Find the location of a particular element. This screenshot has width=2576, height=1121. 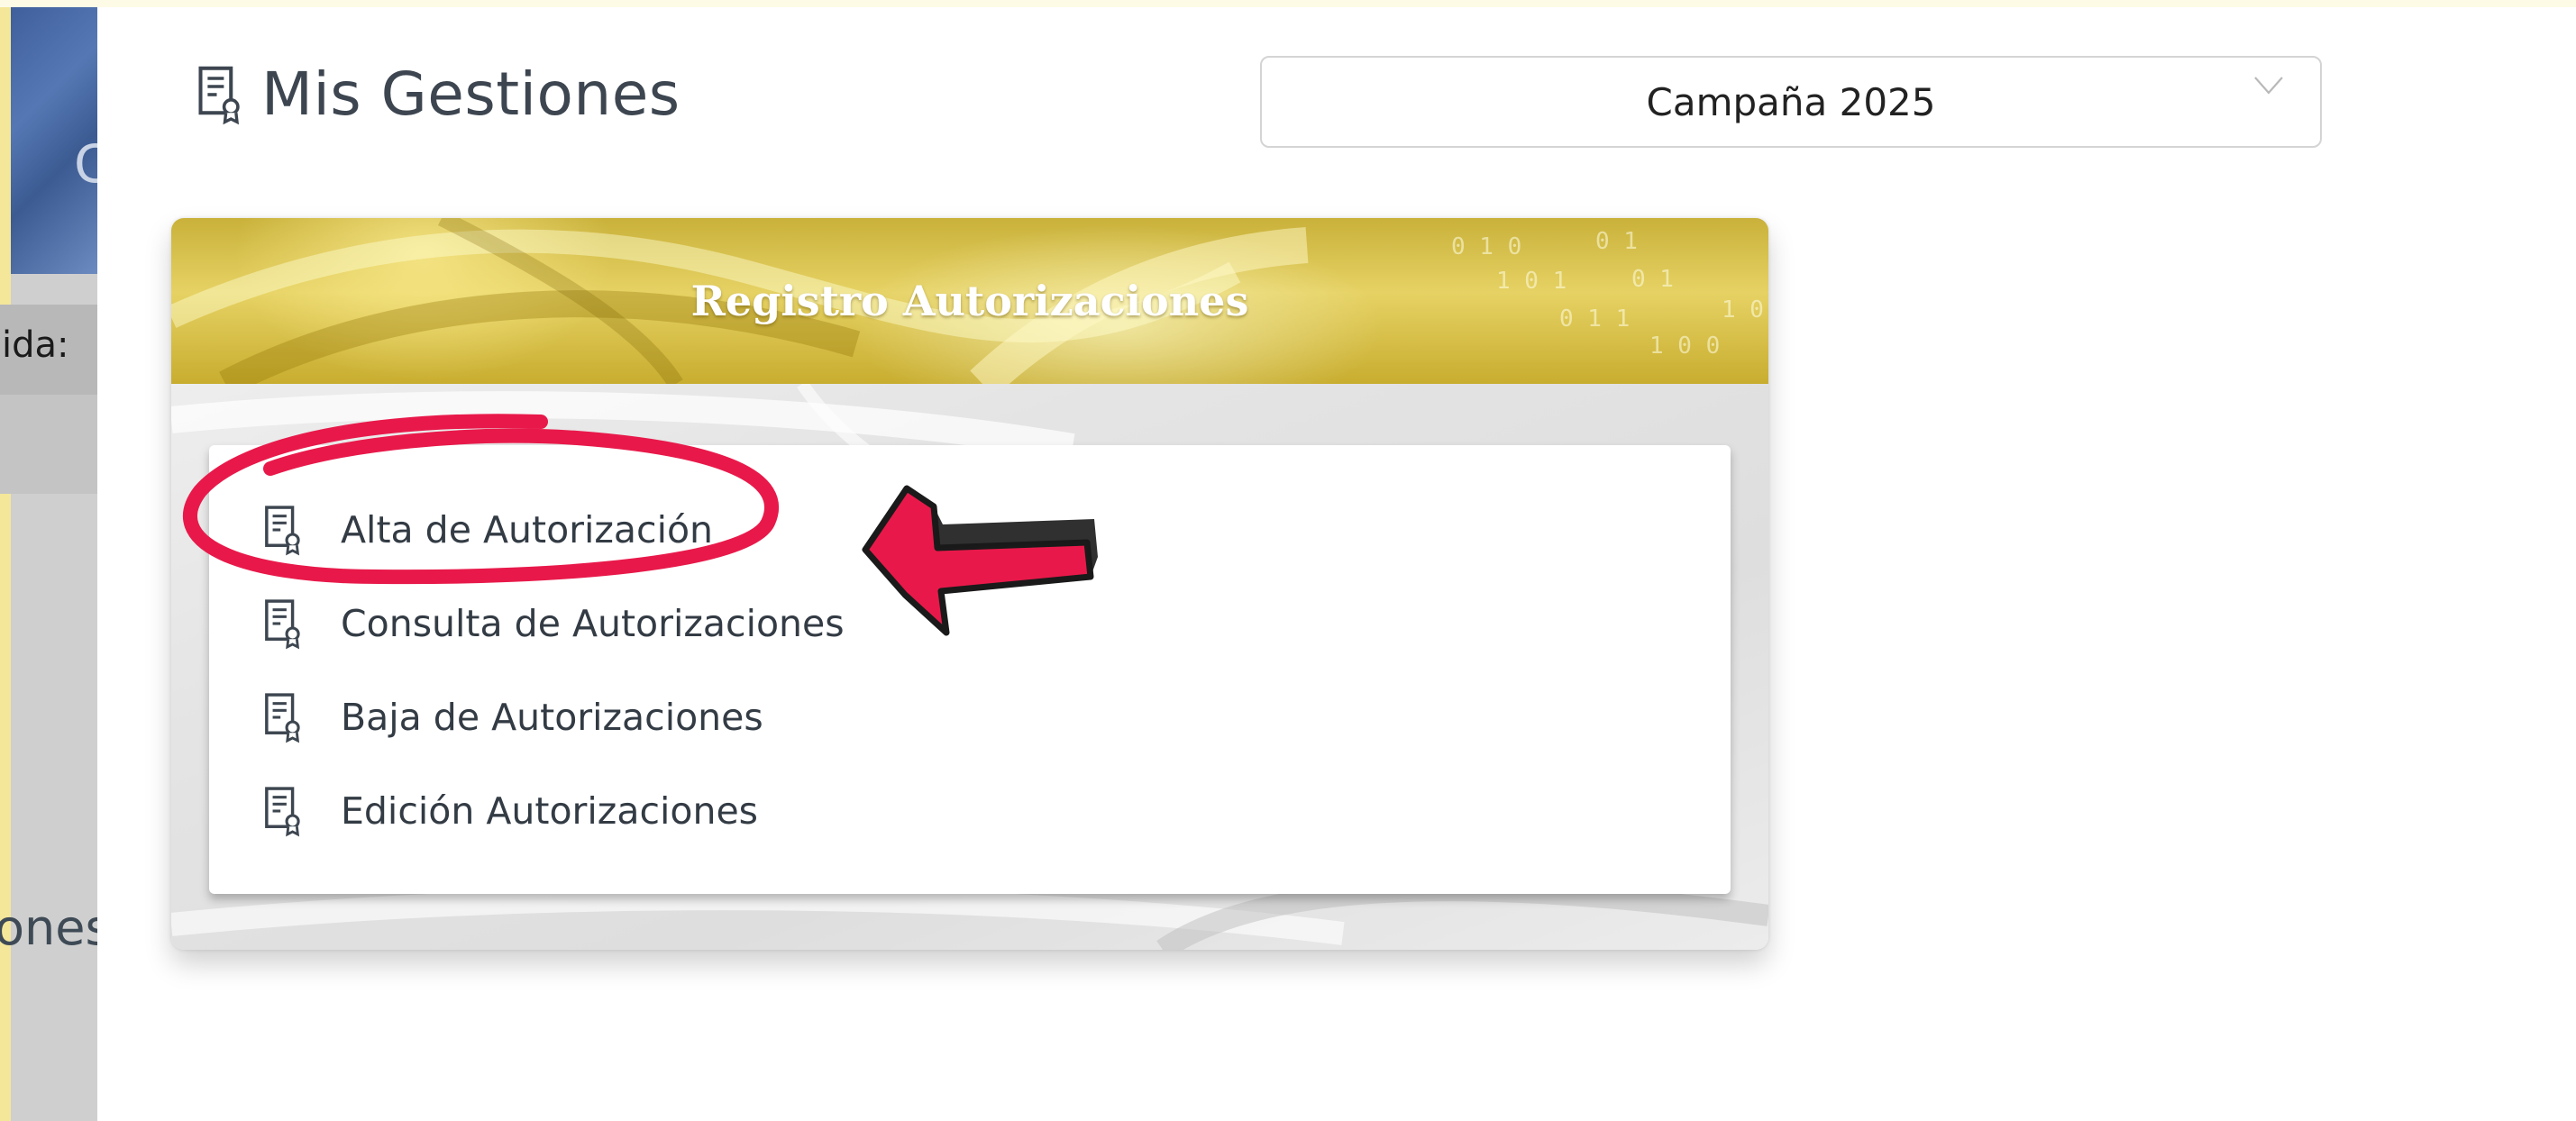

background-partial-letter: C is located at coordinates (85, 164).